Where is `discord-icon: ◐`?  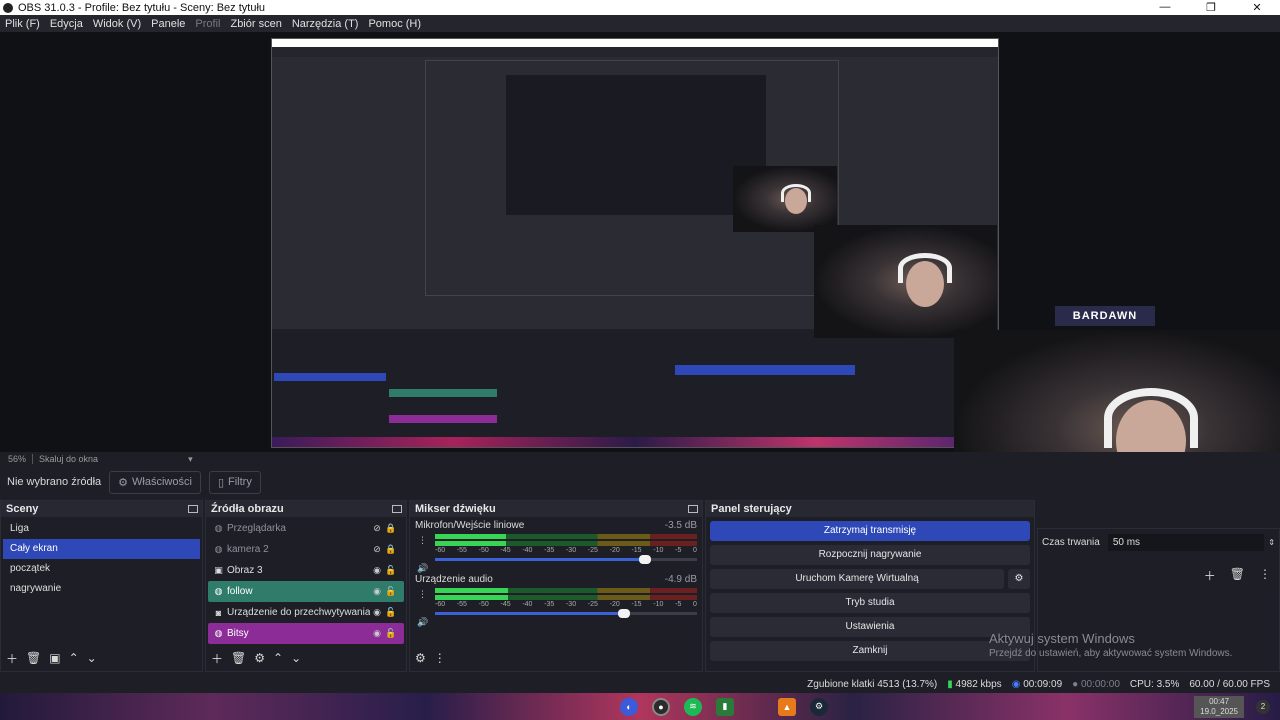
discord-icon: ◐ is located at coordinates (629, 706).